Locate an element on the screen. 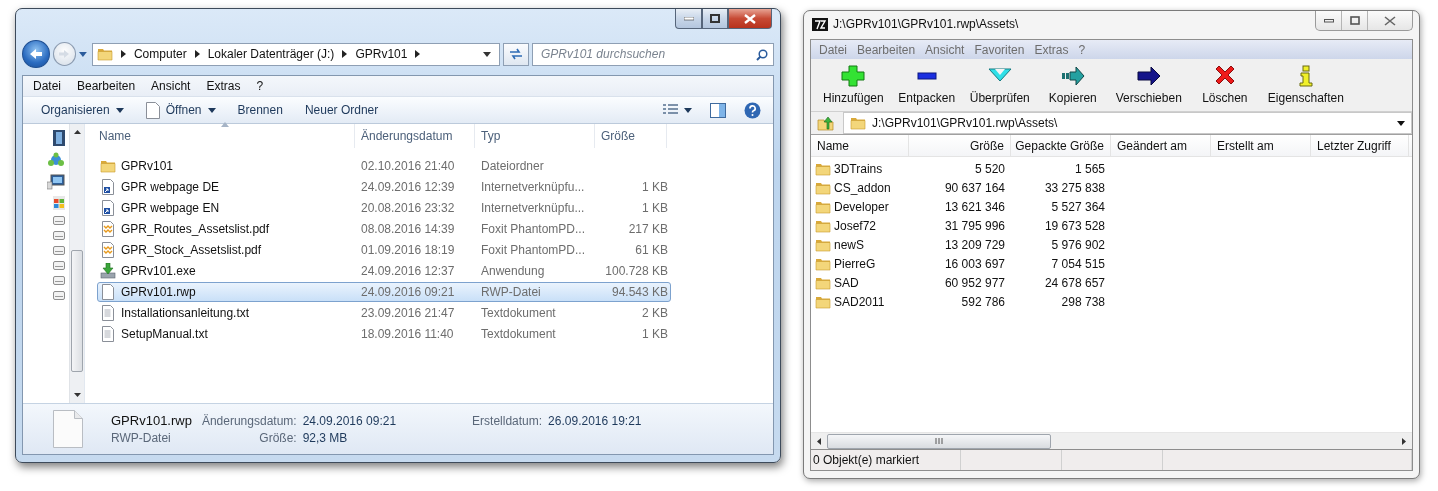  file-name: SetupManual.txt is located at coordinates (164, 334).